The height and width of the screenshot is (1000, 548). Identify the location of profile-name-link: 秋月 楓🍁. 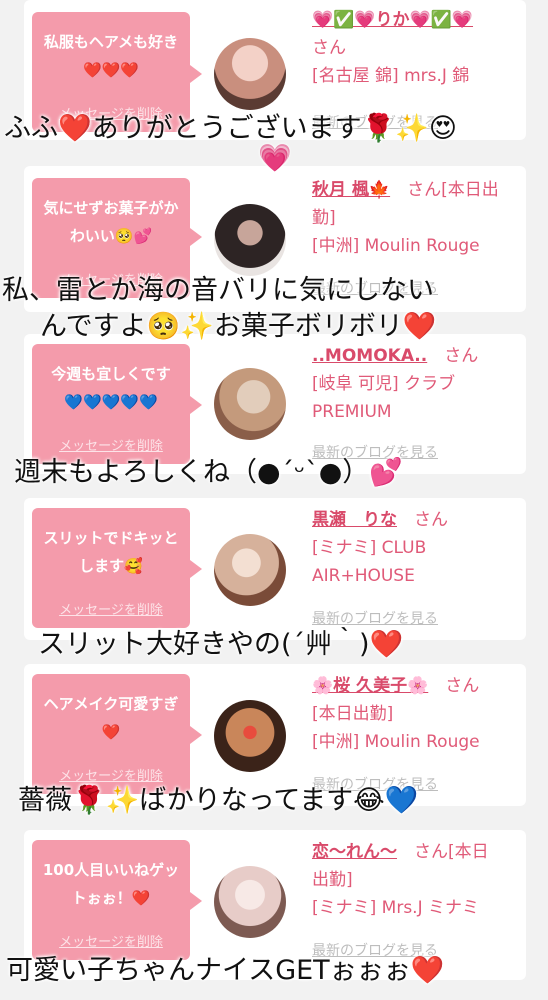
(351, 190).